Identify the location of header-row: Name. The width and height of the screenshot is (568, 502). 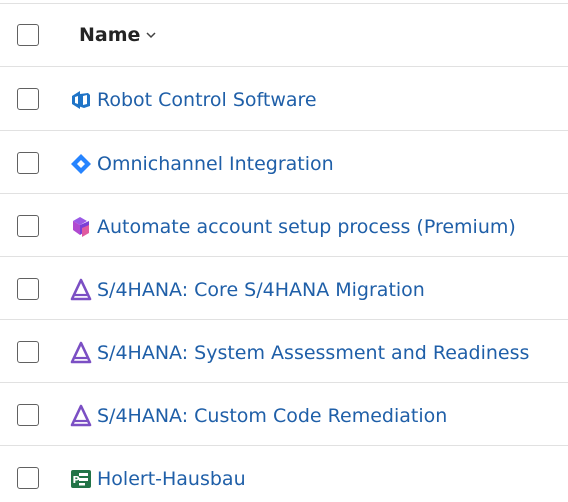
(284, 35).